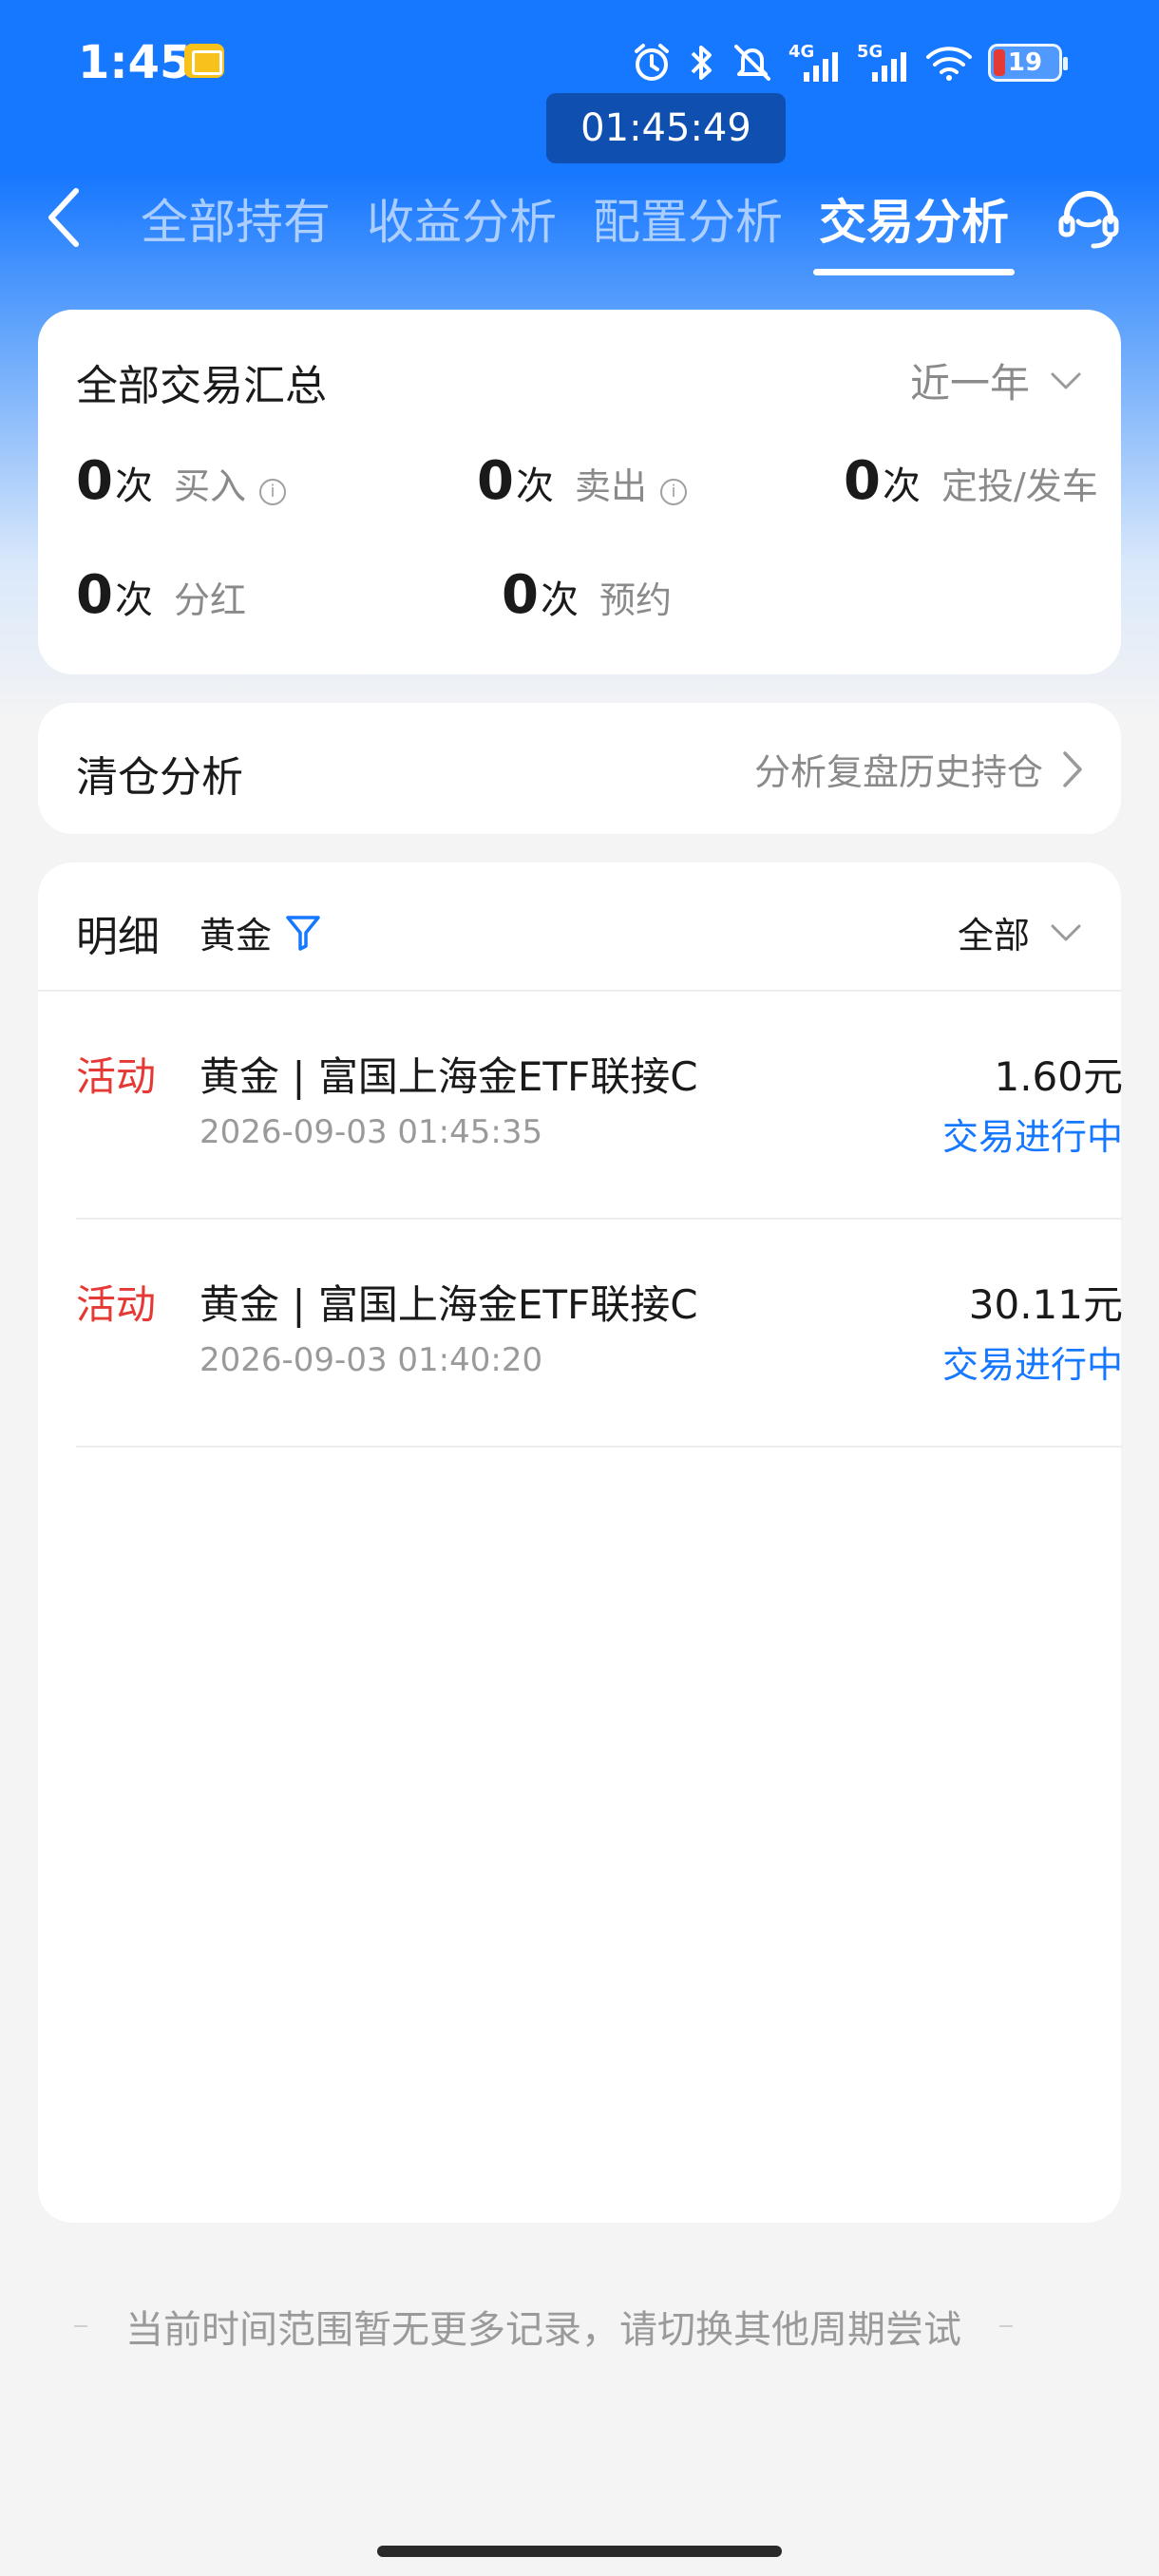 Image resolution: width=1159 pixels, height=2576 pixels. What do you see at coordinates (993, 936) in the screenshot?
I see `scope-label: 全部` at bounding box center [993, 936].